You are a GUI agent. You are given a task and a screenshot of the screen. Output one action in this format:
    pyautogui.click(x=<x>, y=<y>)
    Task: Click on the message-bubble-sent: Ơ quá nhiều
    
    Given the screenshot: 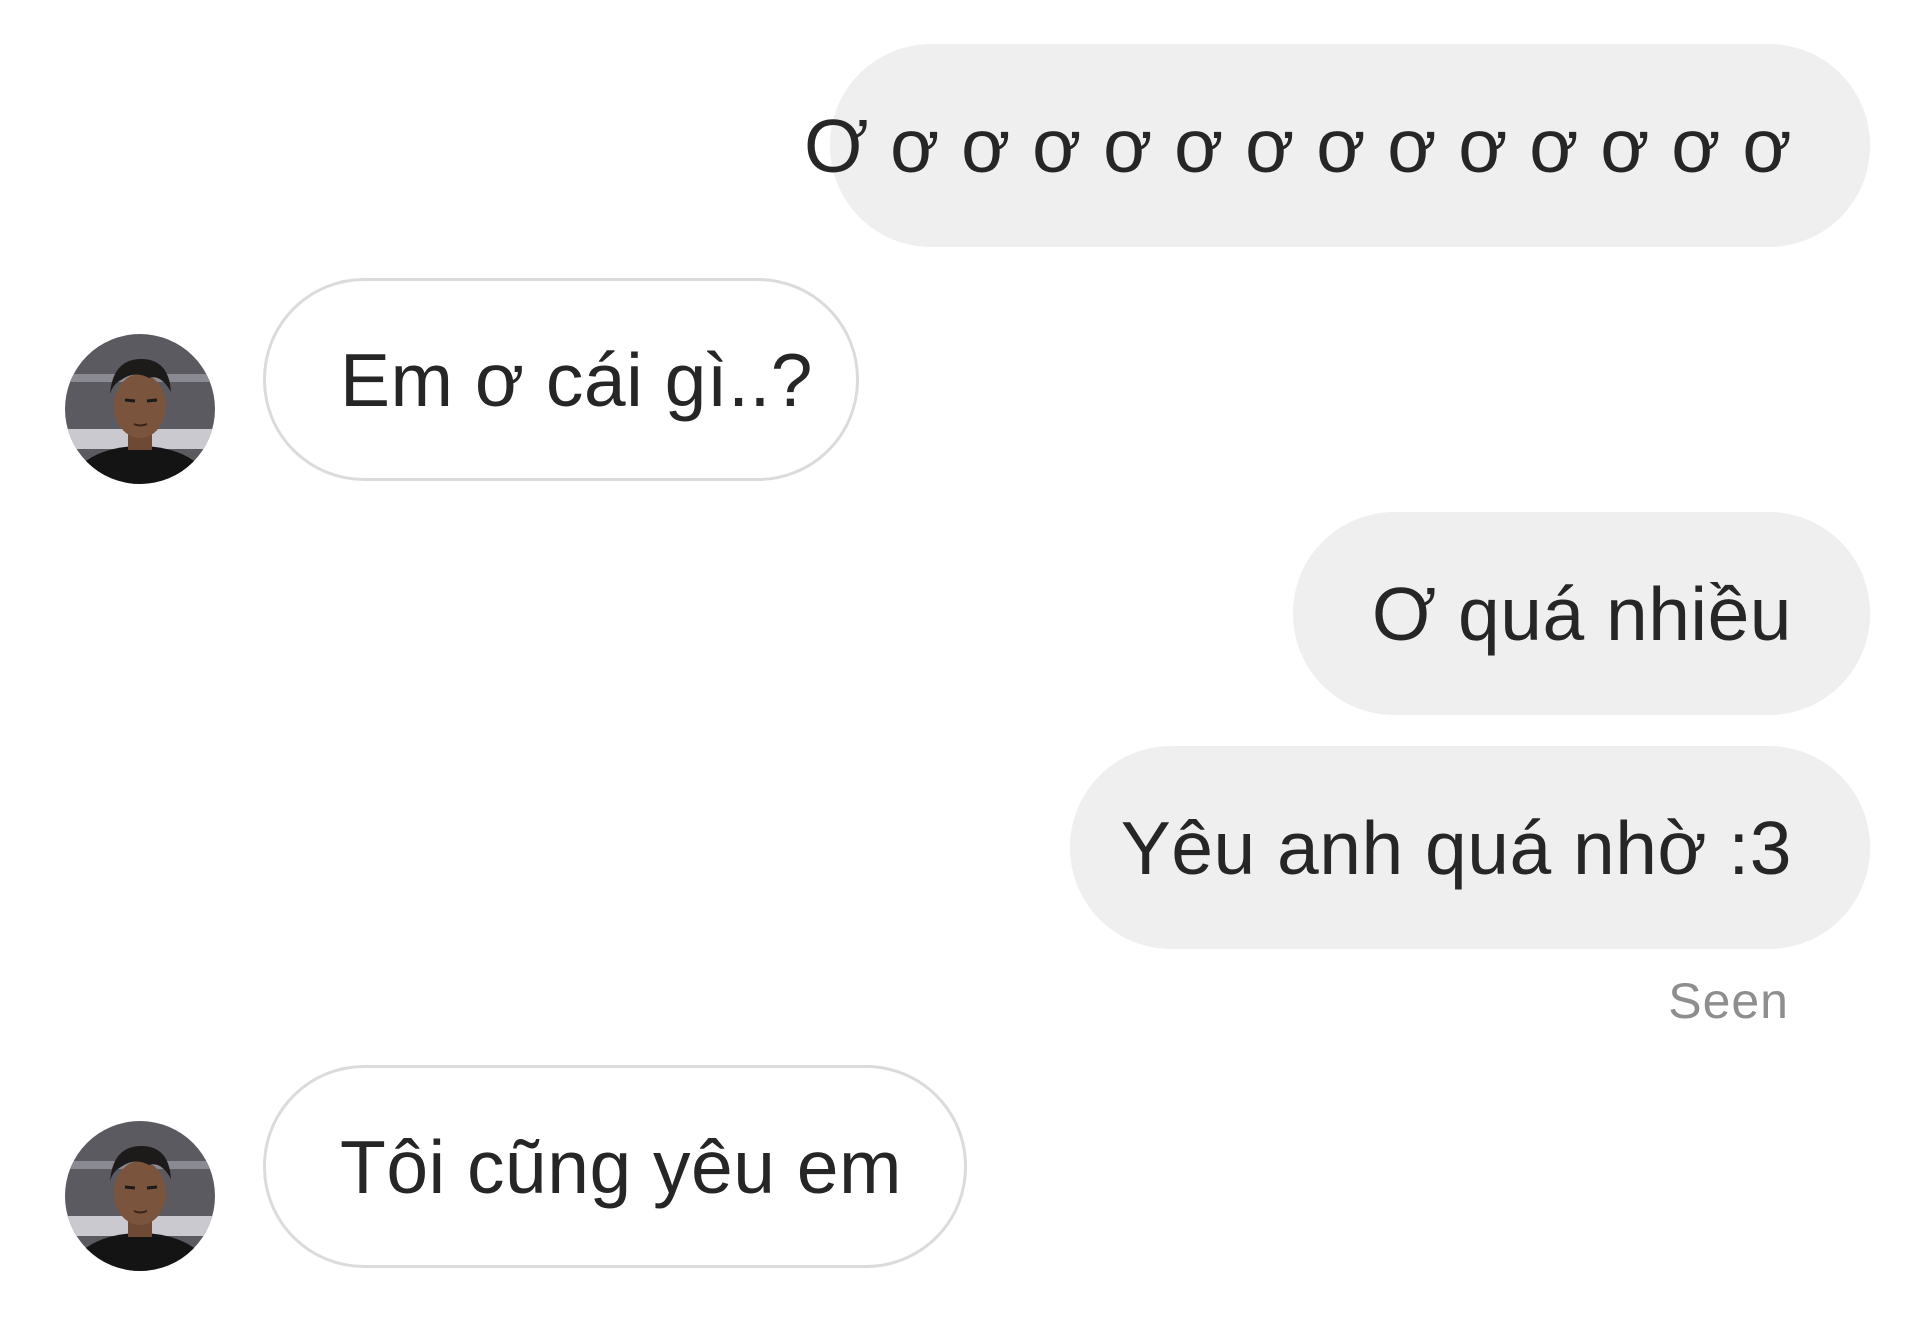 What is the action you would take?
    pyautogui.click(x=1581, y=613)
    